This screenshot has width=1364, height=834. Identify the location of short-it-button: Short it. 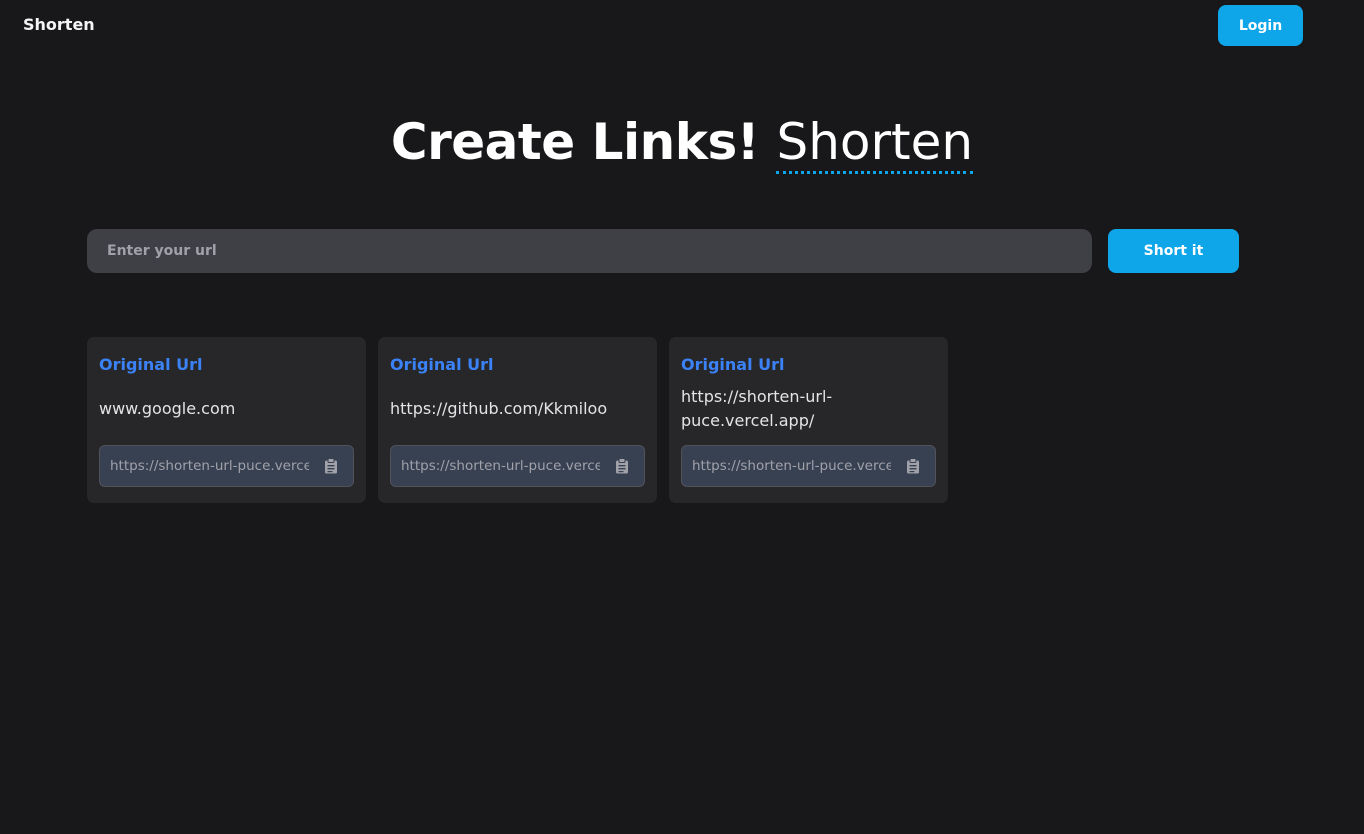
(1173, 251).